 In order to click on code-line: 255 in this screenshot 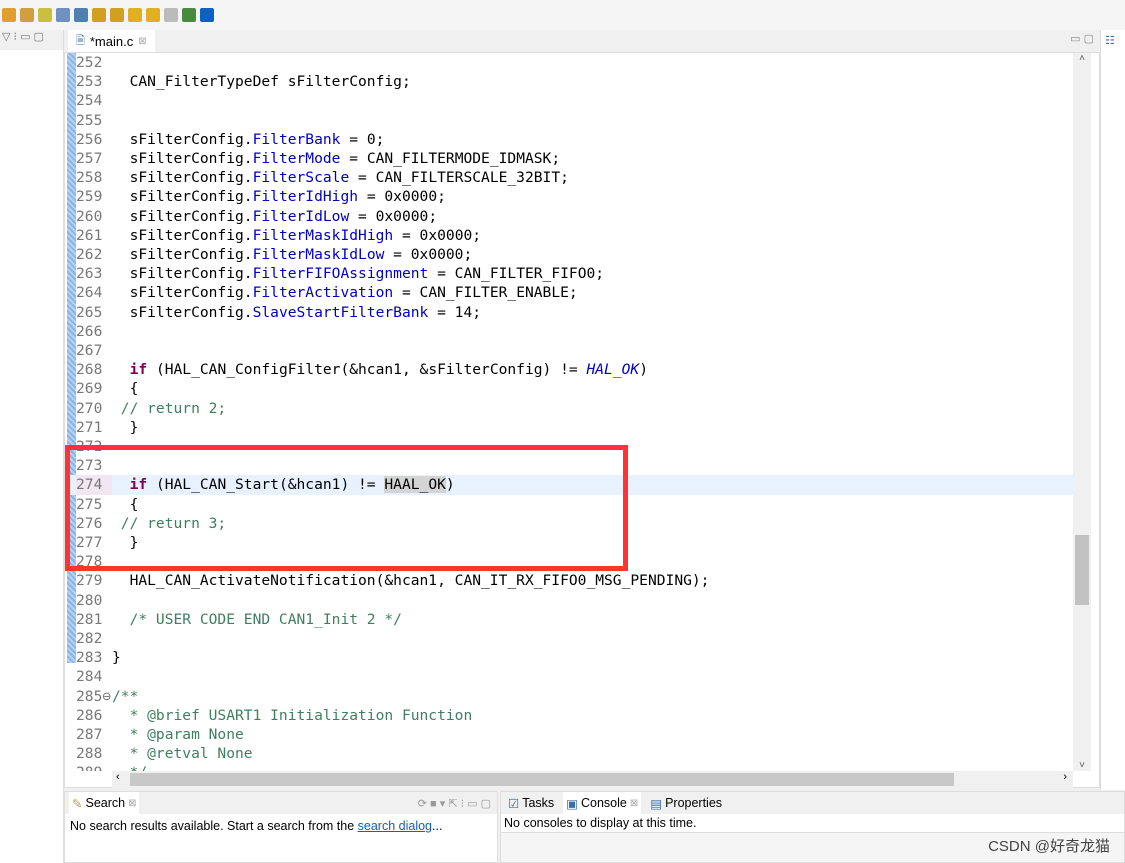, I will do `click(569, 120)`.